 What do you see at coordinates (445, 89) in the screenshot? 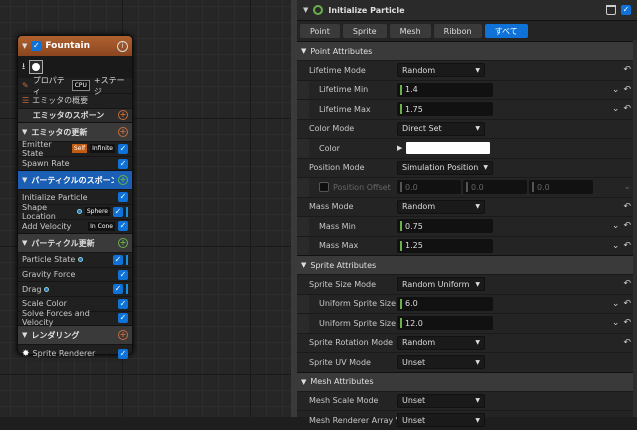
I see `lifetime-min-input: 1.4` at bounding box center [445, 89].